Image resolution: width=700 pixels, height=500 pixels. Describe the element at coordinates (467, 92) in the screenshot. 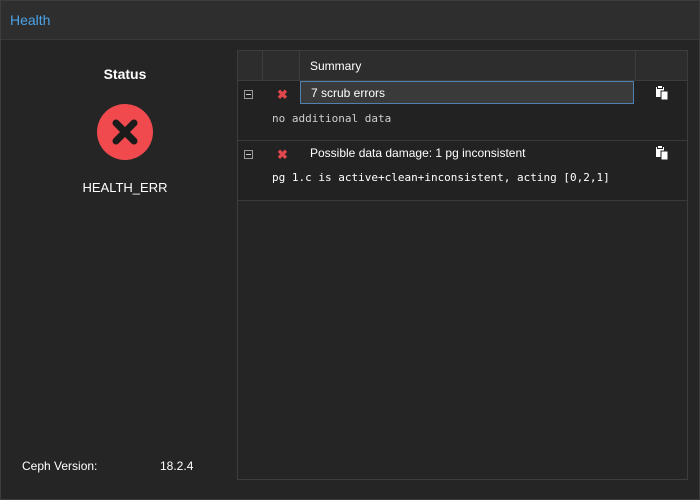

I see `row-summary: 7 scrub errors` at that location.